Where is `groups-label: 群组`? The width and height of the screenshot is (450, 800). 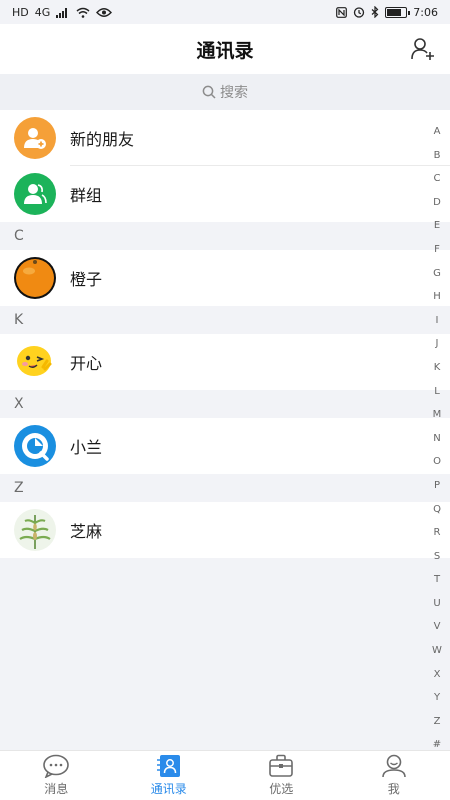
groups-label: 群组 is located at coordinates (86, 195).